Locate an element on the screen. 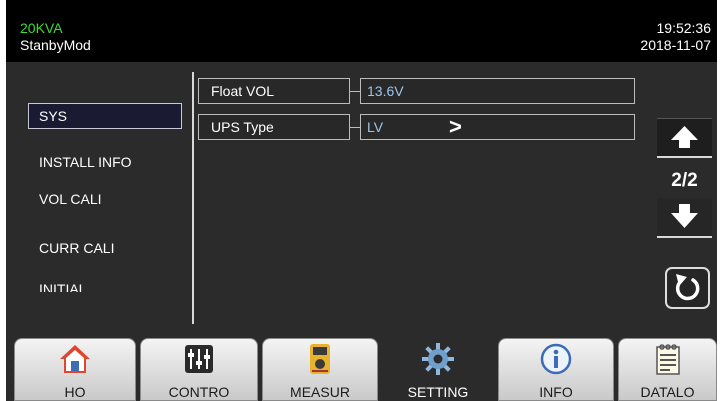  info-icon is located at coordinates (556, 359).